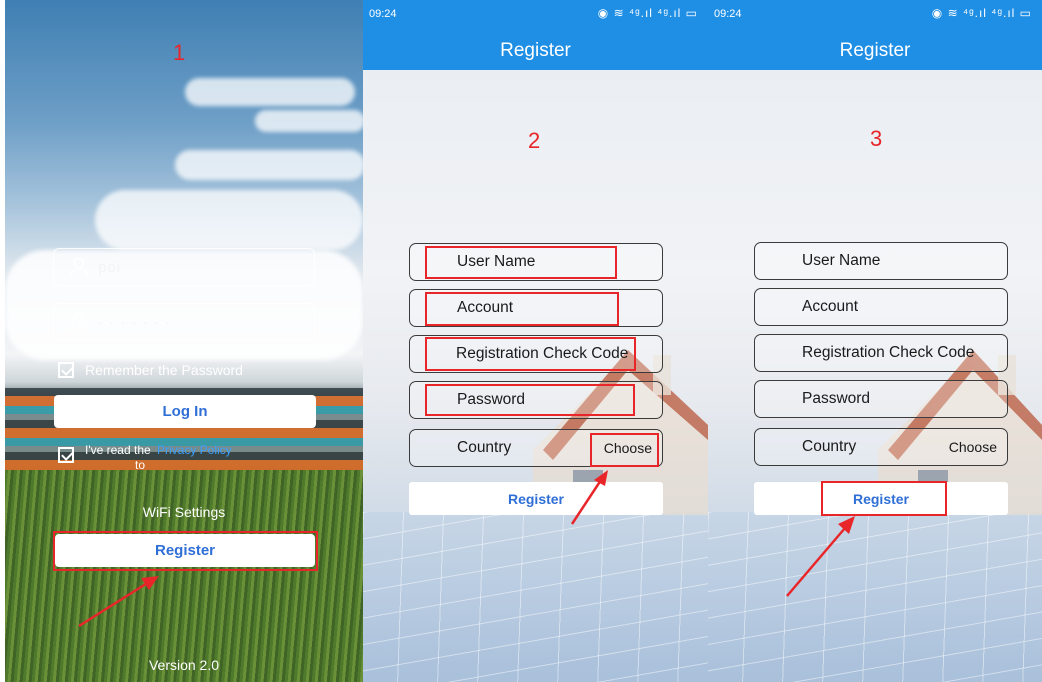 The image size is (1042, 682). Describe the element at coordinates (836, 398) in the screenshot. I see `password-label: Password` at that location.